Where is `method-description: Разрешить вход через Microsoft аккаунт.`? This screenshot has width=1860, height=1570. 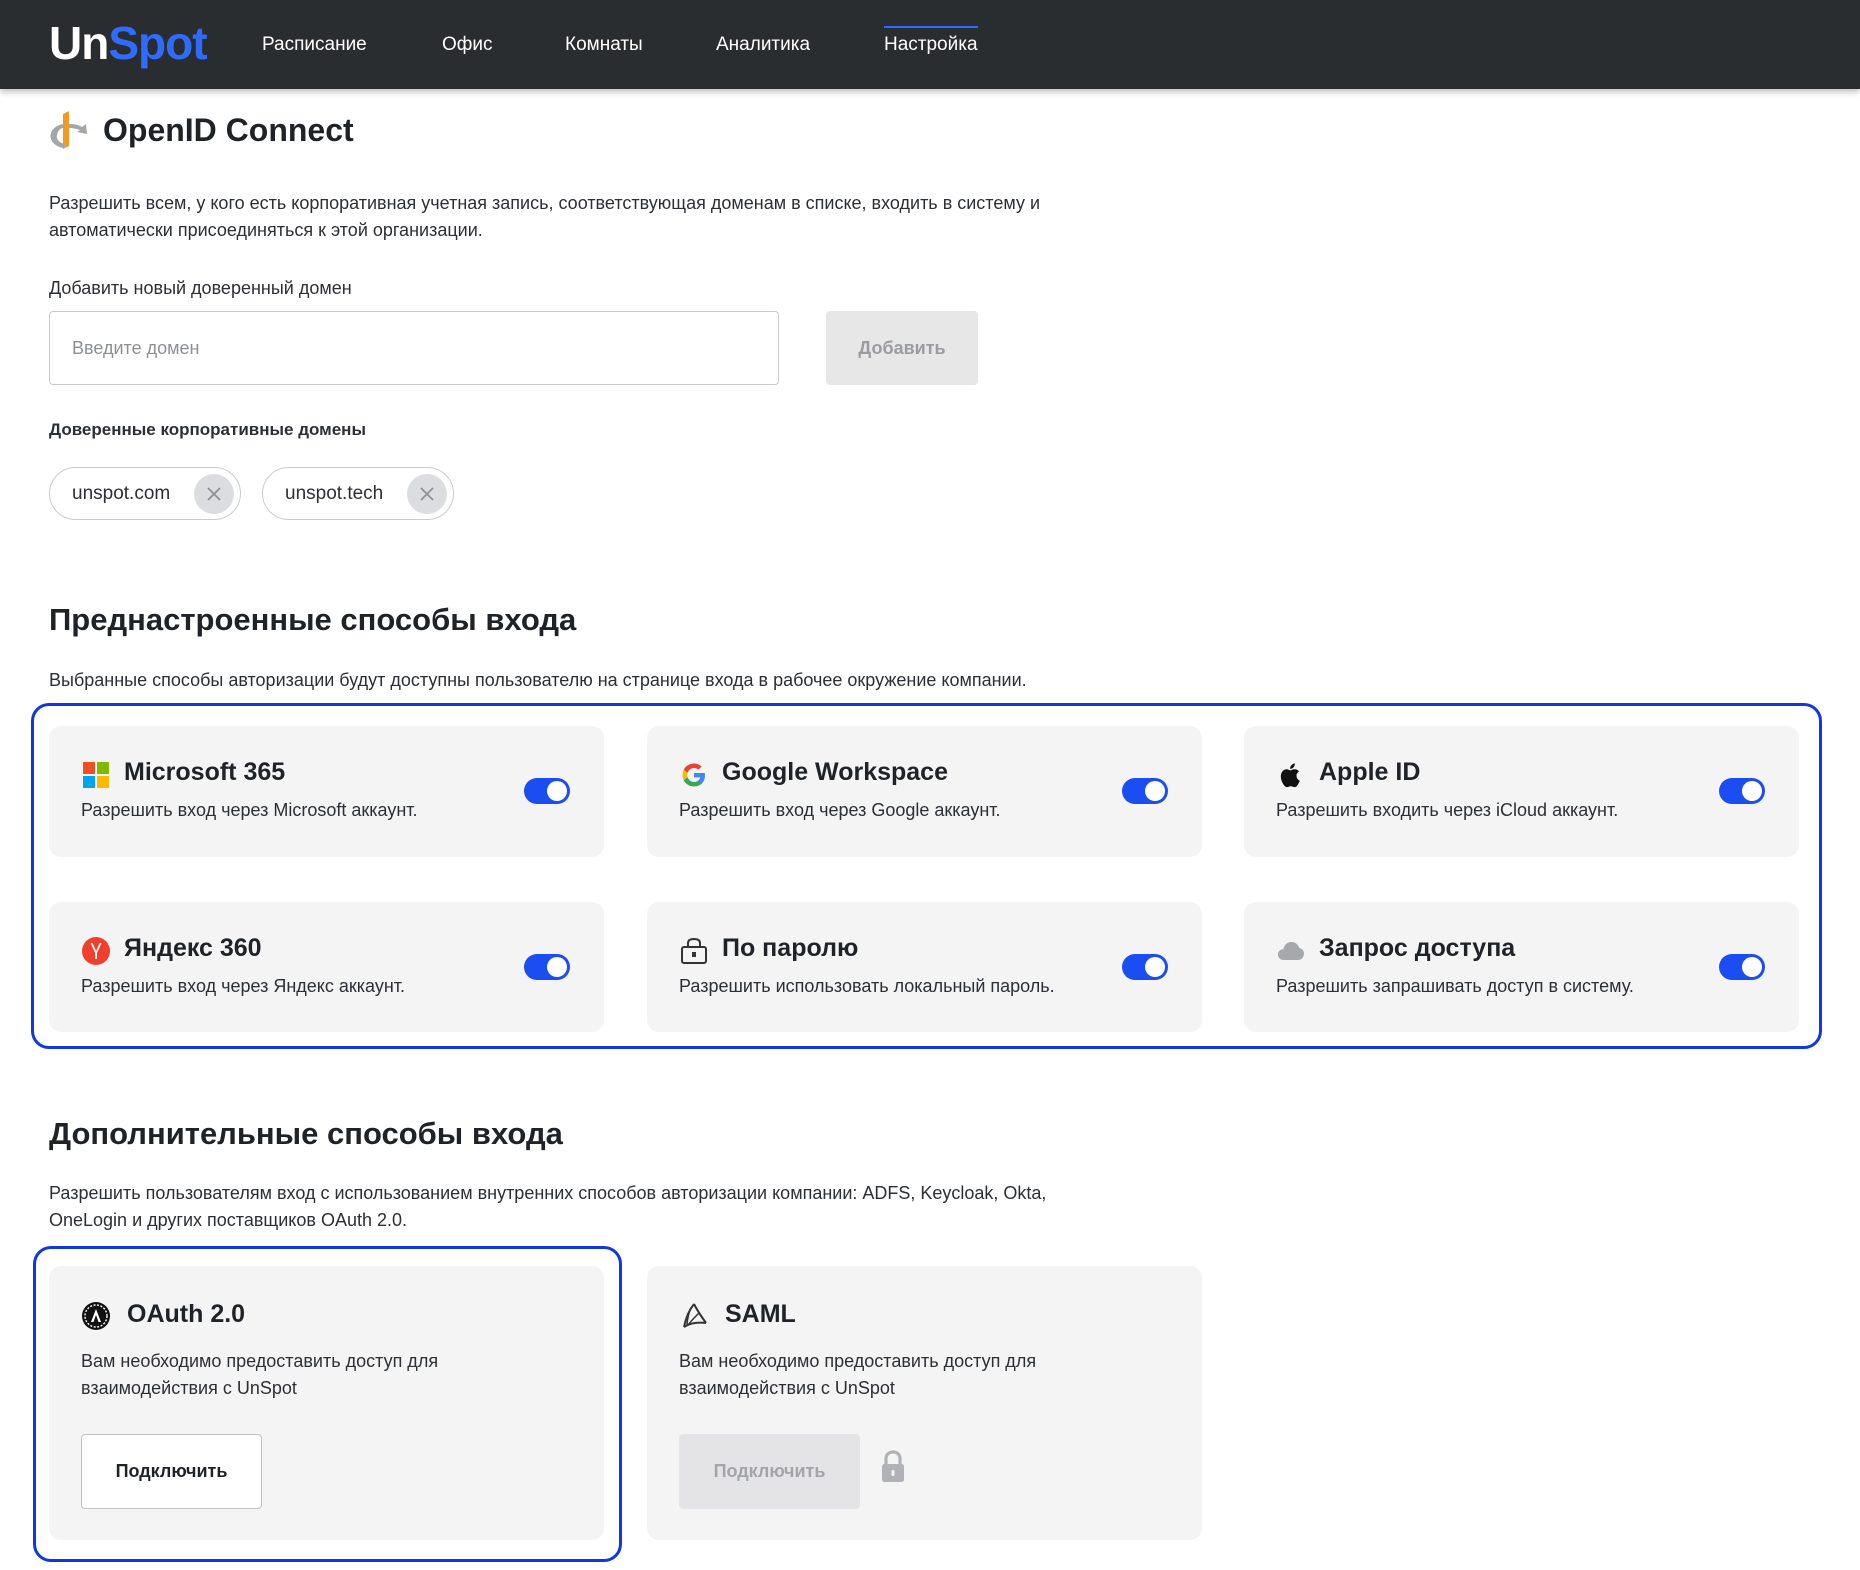
method-description: Разрешить вход через Microsoft аккаунт. is located at coordinates (249, 810).